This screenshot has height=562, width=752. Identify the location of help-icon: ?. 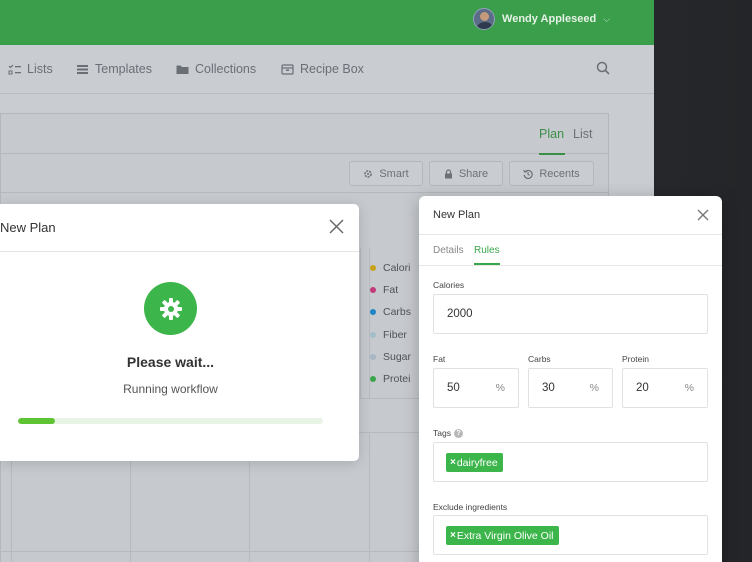
(458, 433).